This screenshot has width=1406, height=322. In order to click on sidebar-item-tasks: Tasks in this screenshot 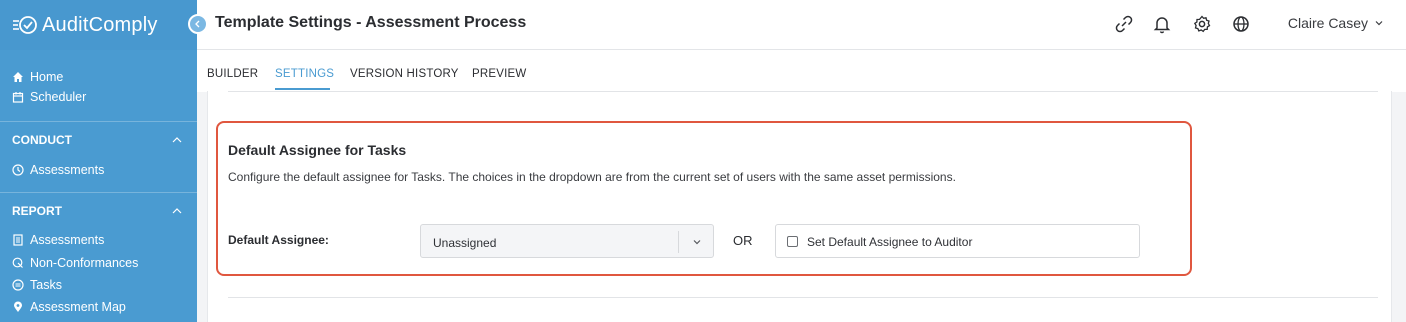, I will do `click(37, 285)`.